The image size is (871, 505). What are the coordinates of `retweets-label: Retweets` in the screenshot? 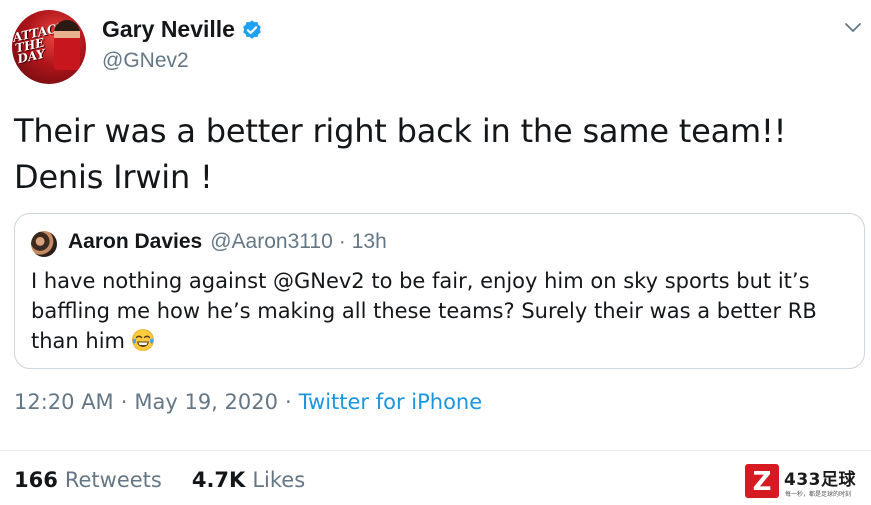 It's located at (113, 480).